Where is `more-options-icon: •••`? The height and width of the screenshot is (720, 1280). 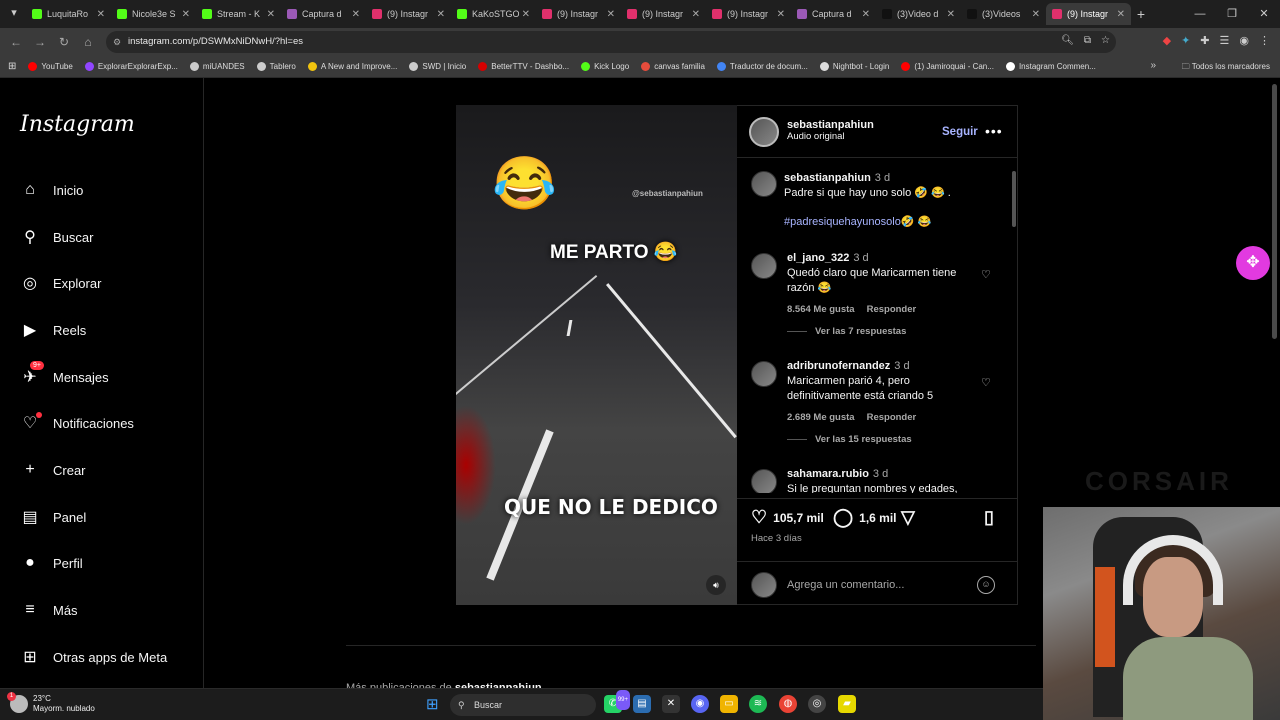 more-options-icon: ••• is located at coordinates (994, 131).